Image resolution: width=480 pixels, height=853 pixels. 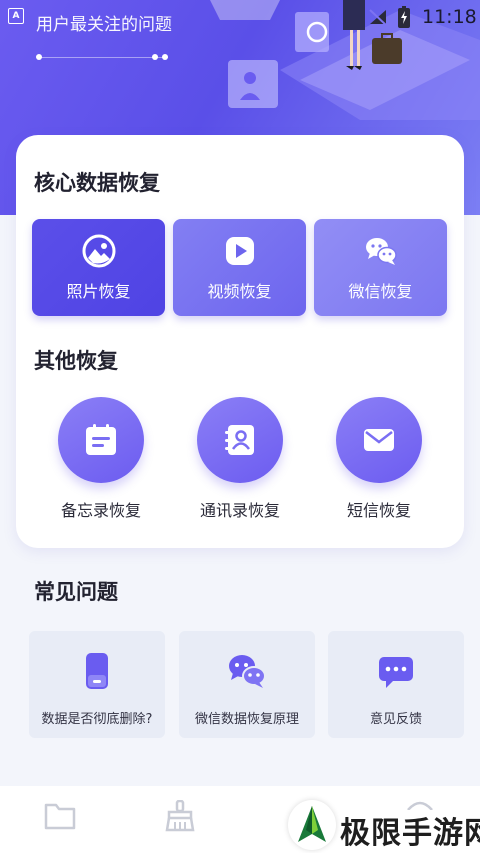 I want to click on photo-recovery-label: 照片恢复, so click(x=98, y=291).